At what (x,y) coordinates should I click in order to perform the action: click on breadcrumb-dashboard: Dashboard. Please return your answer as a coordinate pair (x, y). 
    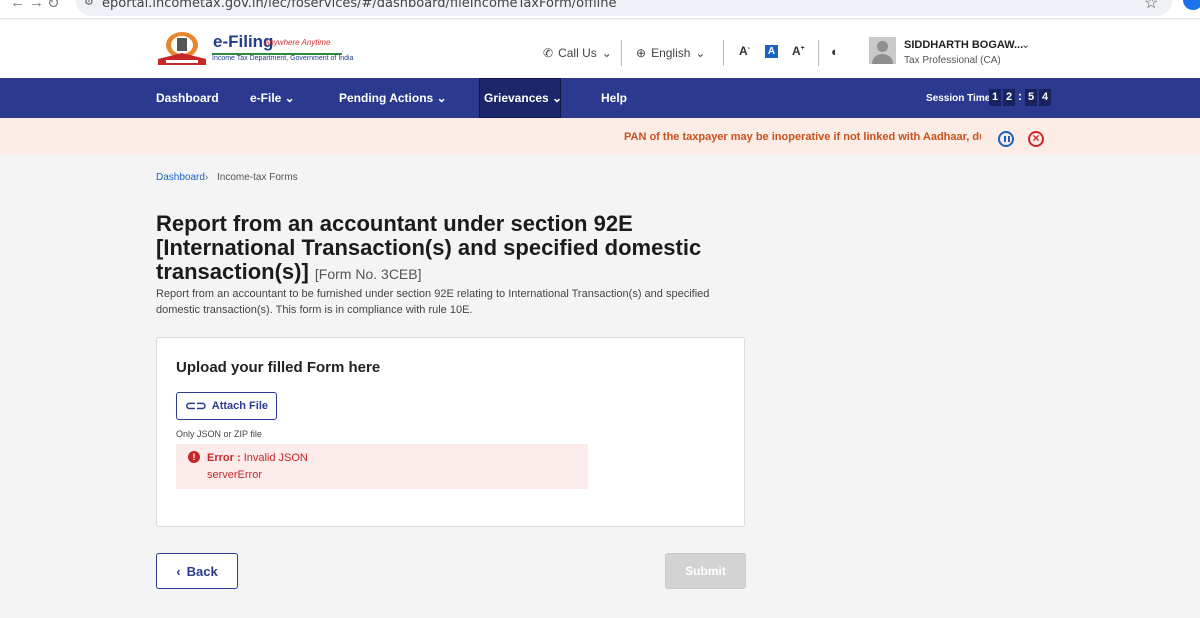
    Looking at the image, I should click on (180, 177).